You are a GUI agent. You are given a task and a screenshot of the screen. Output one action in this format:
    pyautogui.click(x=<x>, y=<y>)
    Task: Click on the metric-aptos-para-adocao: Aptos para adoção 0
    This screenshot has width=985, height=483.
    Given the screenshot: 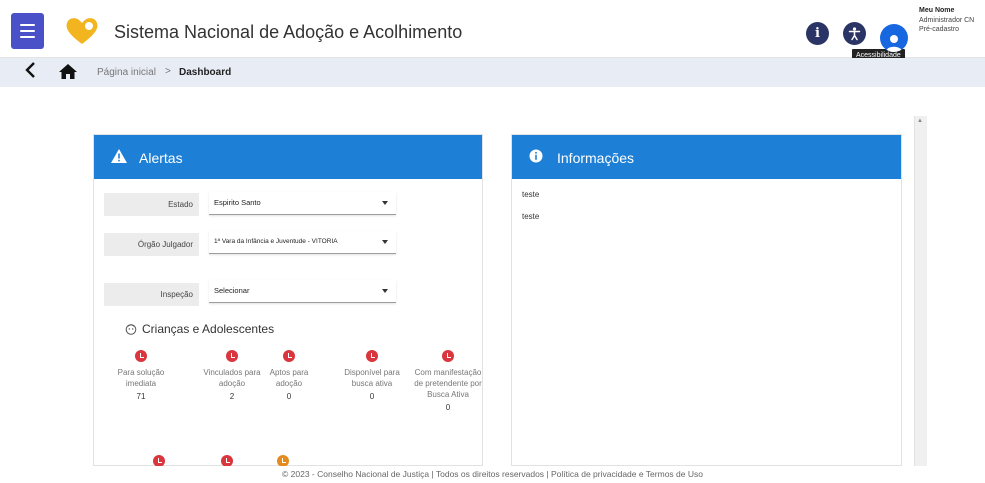 What is the action you would take?
    pyautogui.click(x=289, y=376)
    